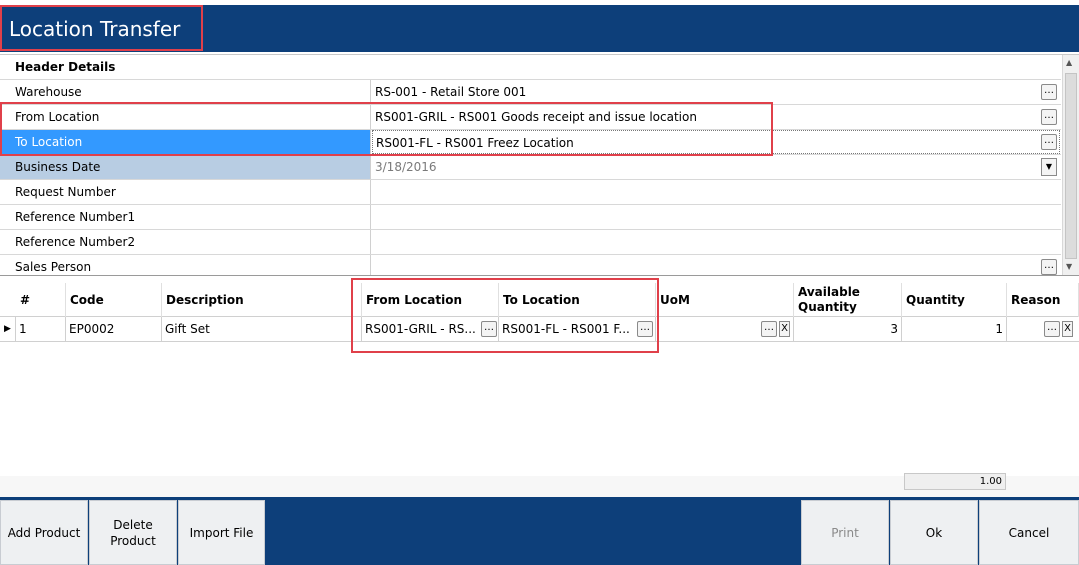 The height and width of the screenshot is (565, 1079). Describe the element at coordinates (954, 329) in the screenshot. I see `cell-quantity: 1` at that location.